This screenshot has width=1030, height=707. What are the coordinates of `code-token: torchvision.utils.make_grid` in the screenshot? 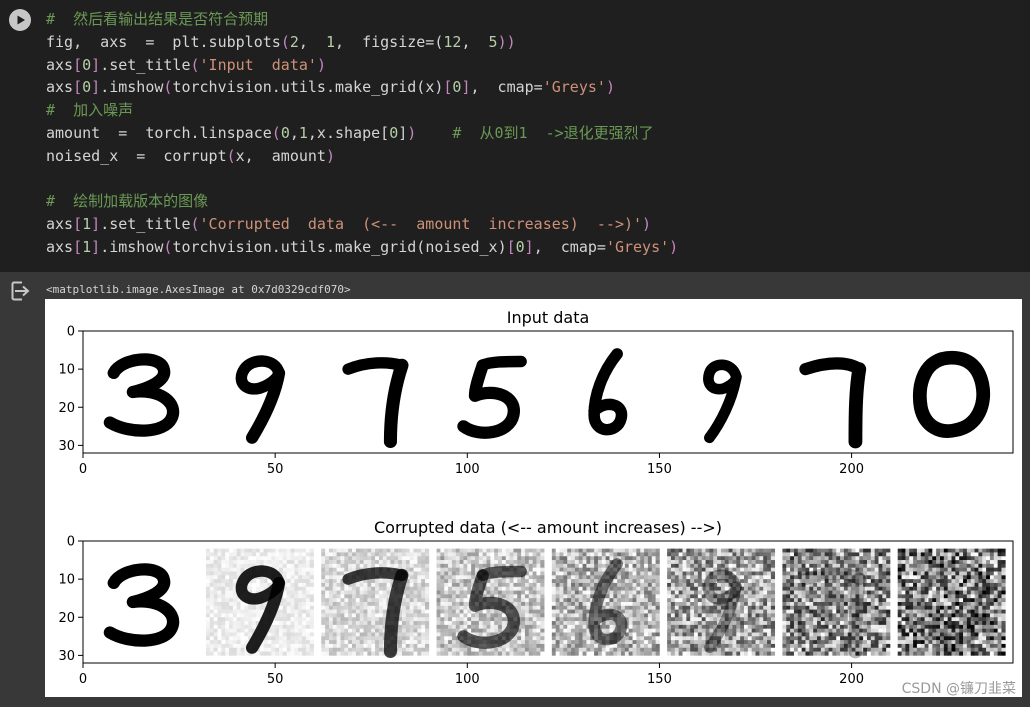 It's located at (294, 87).